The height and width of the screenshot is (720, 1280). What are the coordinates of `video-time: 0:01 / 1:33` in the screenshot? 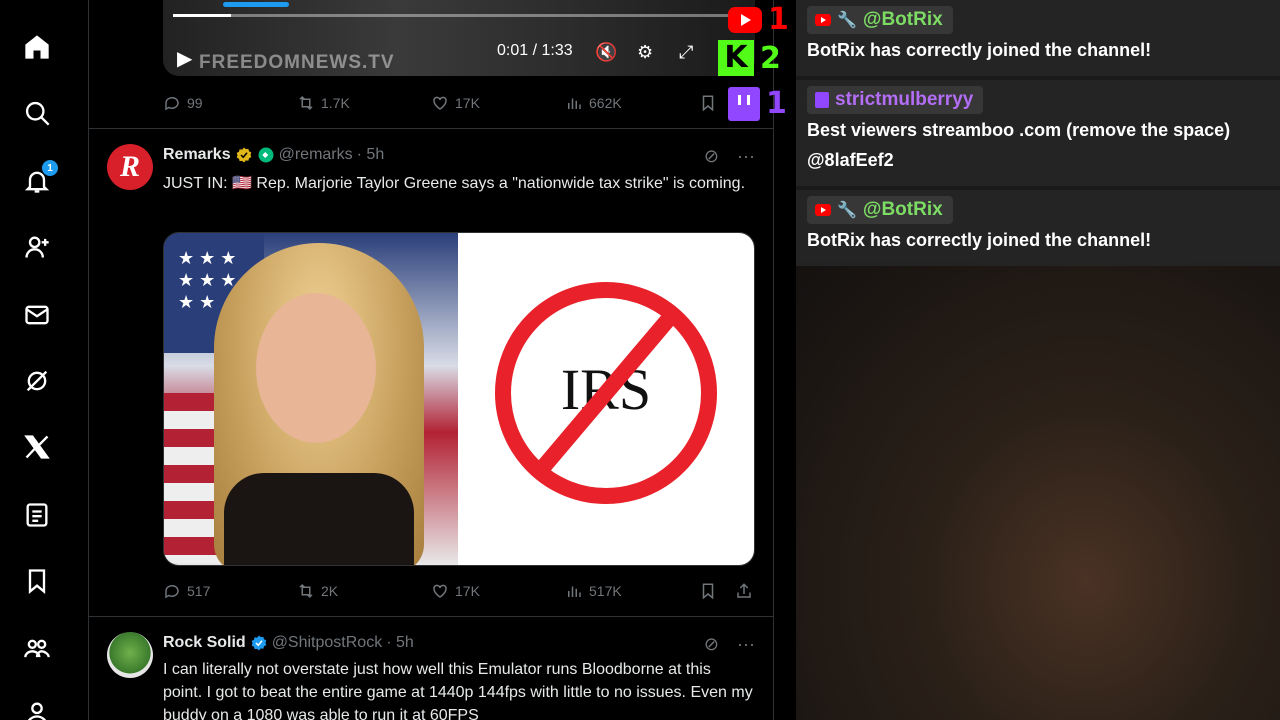 It's located at (535, 50).